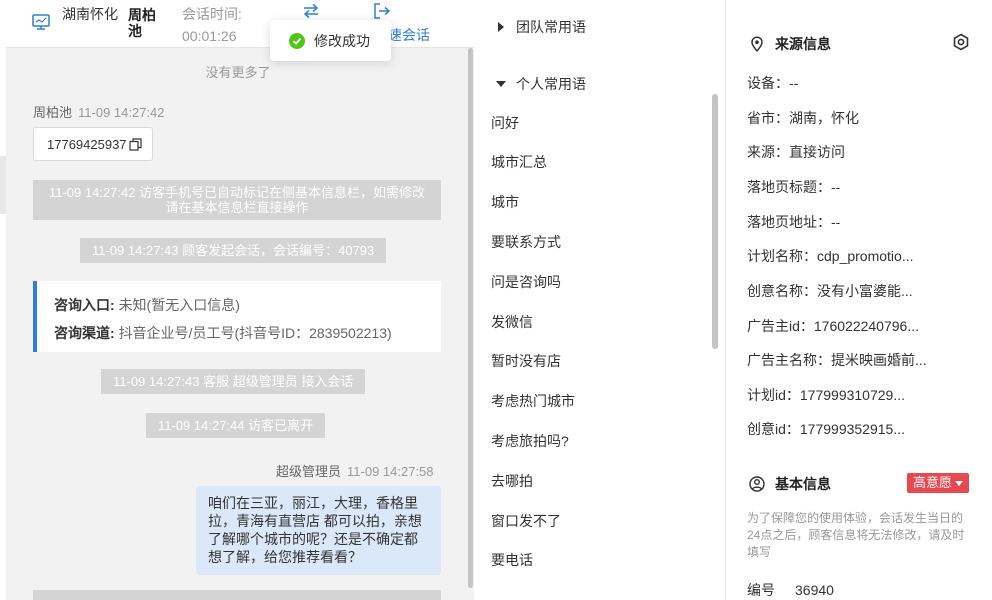 The width and height of the screenshot is (992, 600). What do you see at coordinates (715, 221) in the screenshot?
I see `phrases-scrollbar-thumb` at bounding box center [715, 221].